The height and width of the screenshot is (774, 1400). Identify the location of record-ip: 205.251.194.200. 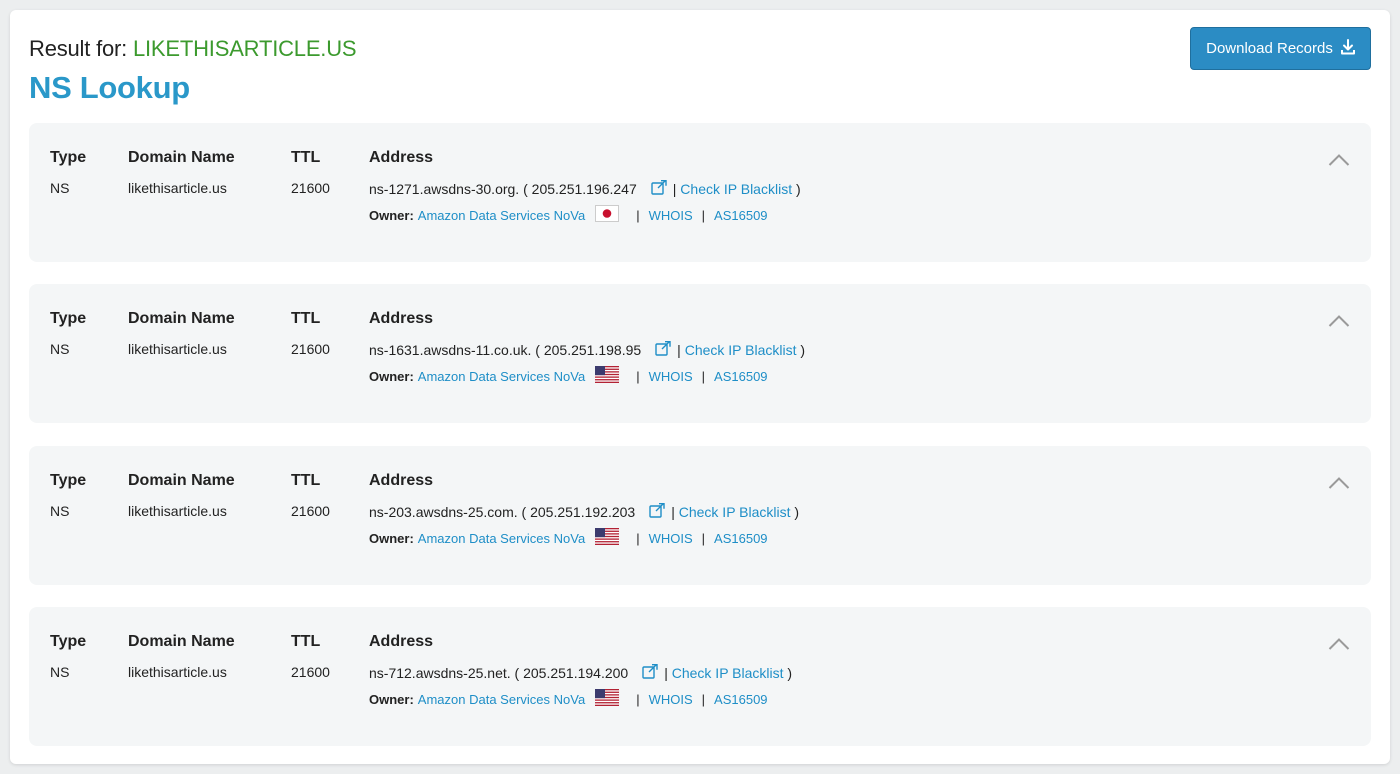
(576, 673).